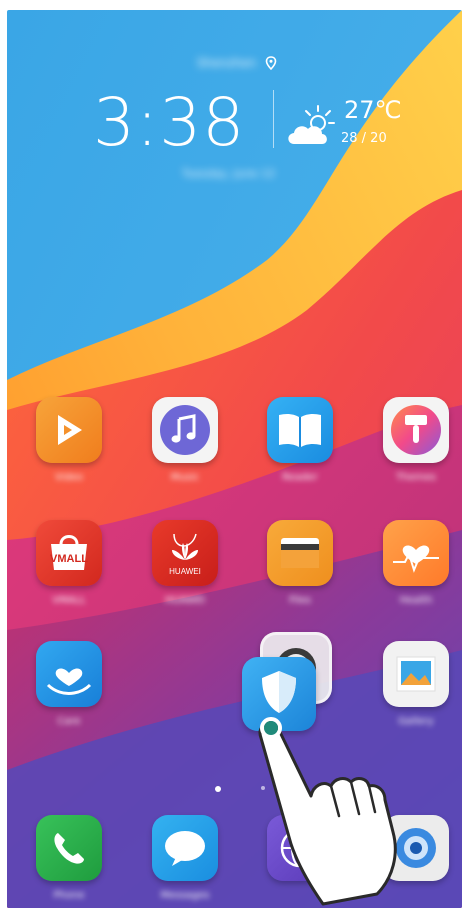 The width and height of the screenshot is (469, 918). What do you see at coordinates (273, 119) in the screenshot?
I see `clock-divider` at bounding box center [273, 119].